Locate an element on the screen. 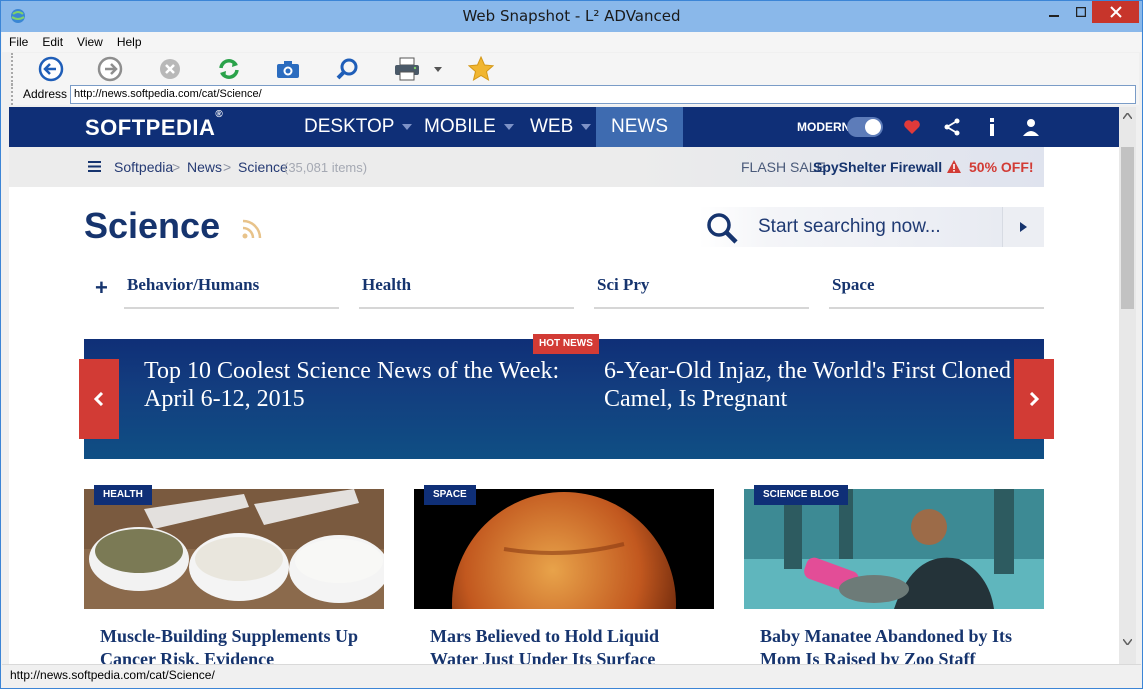 The height and width of the screenshot is (689, 1143). refresh-button is located at coordinates (229, 69).